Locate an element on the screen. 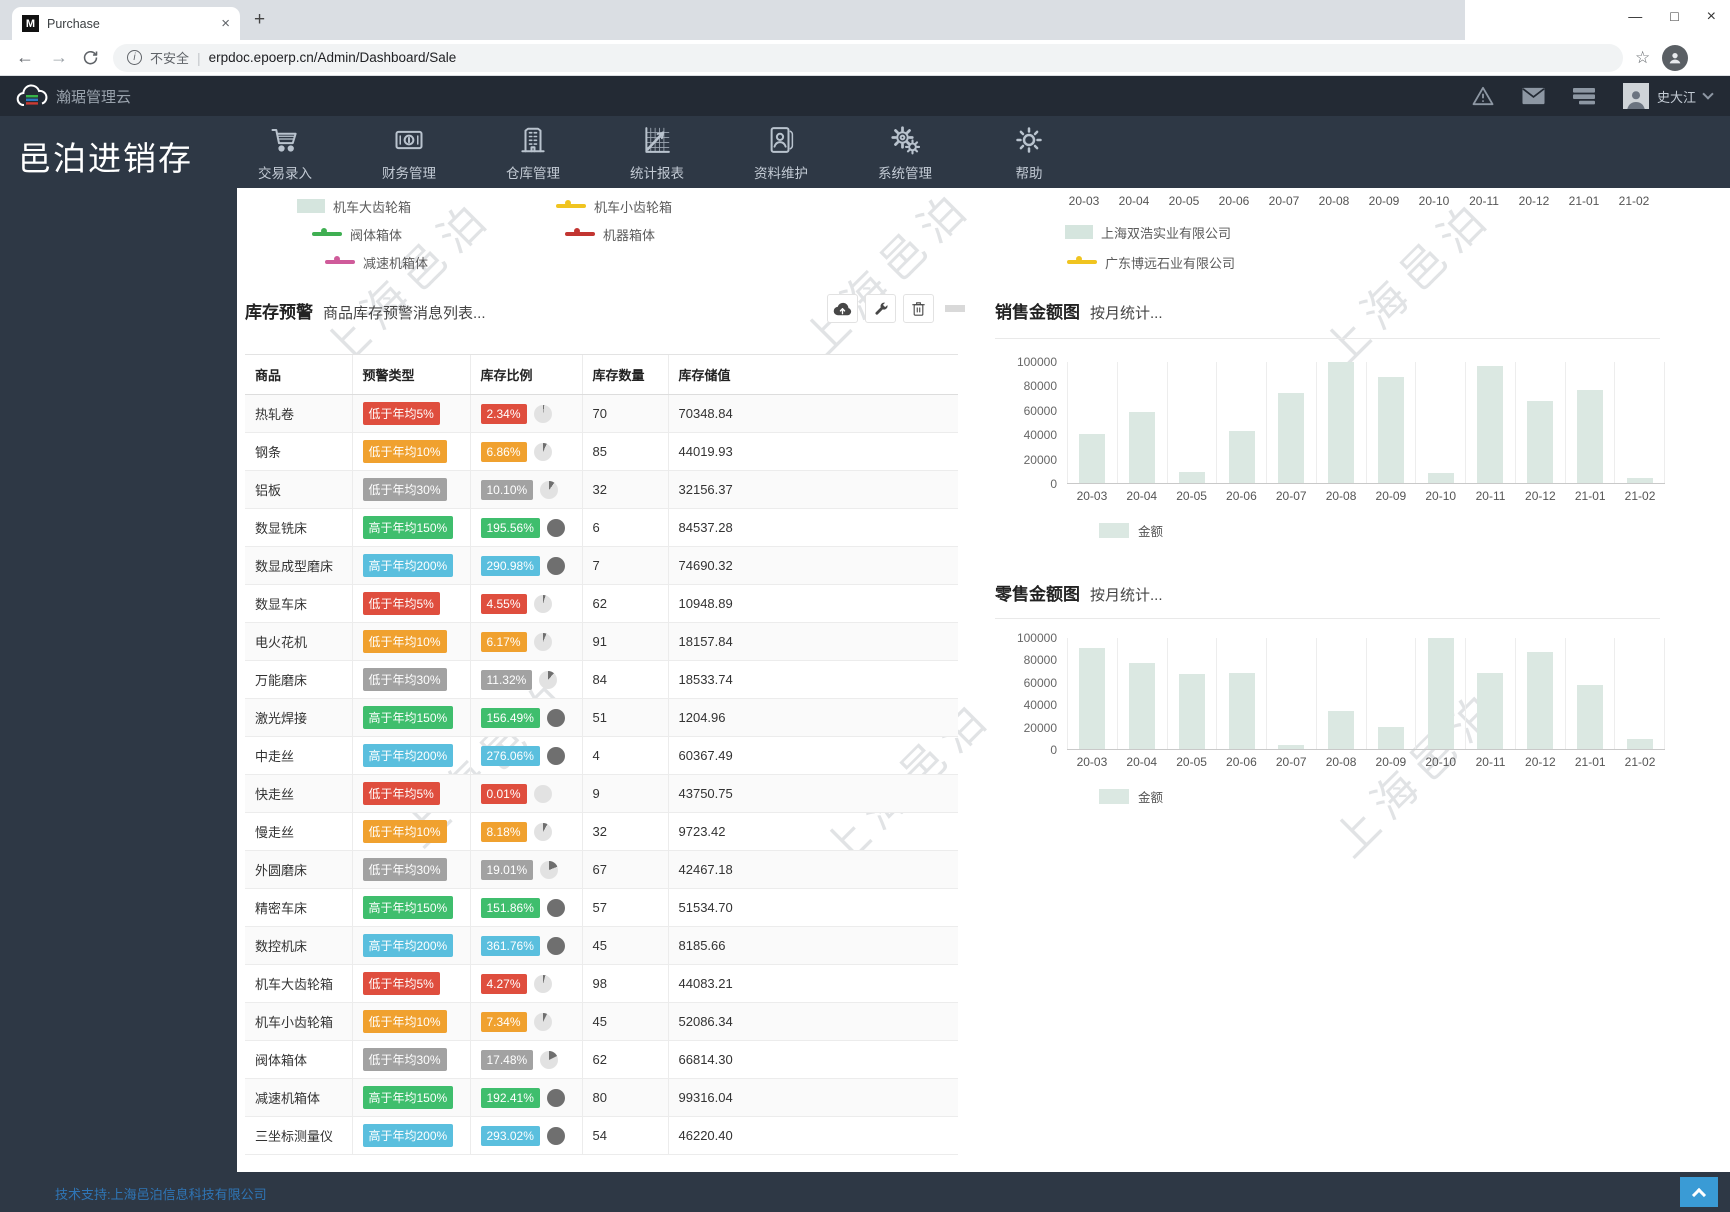 Image resolution: width=1730 pixels, height=1212 pixels. table-row: 机车小齿轮箱 低于年均10% 7.34% 45 52086.34 is located at coordinates (601, 1021).